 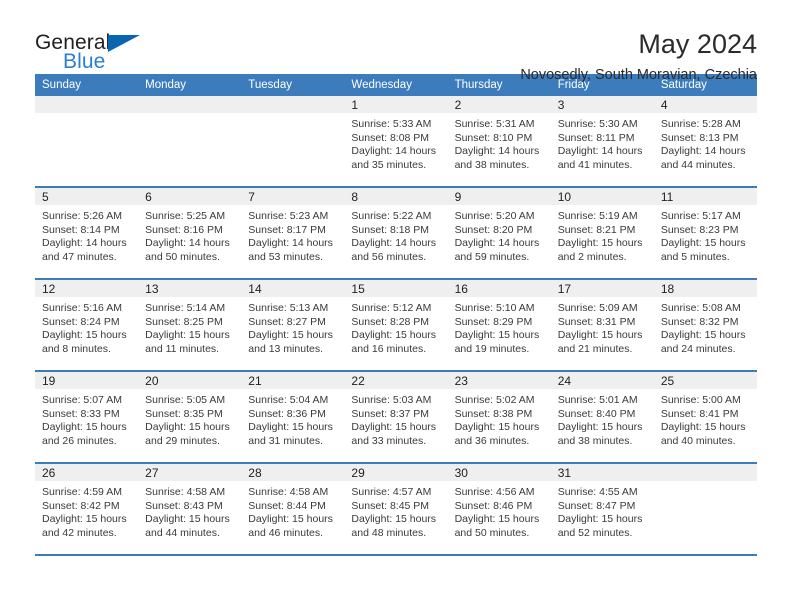 What do you see at coordinates (698, 348) in the screenshot?
I see `daylight-text-line2: and 24 minutes.` at bounding box center [698, 348].